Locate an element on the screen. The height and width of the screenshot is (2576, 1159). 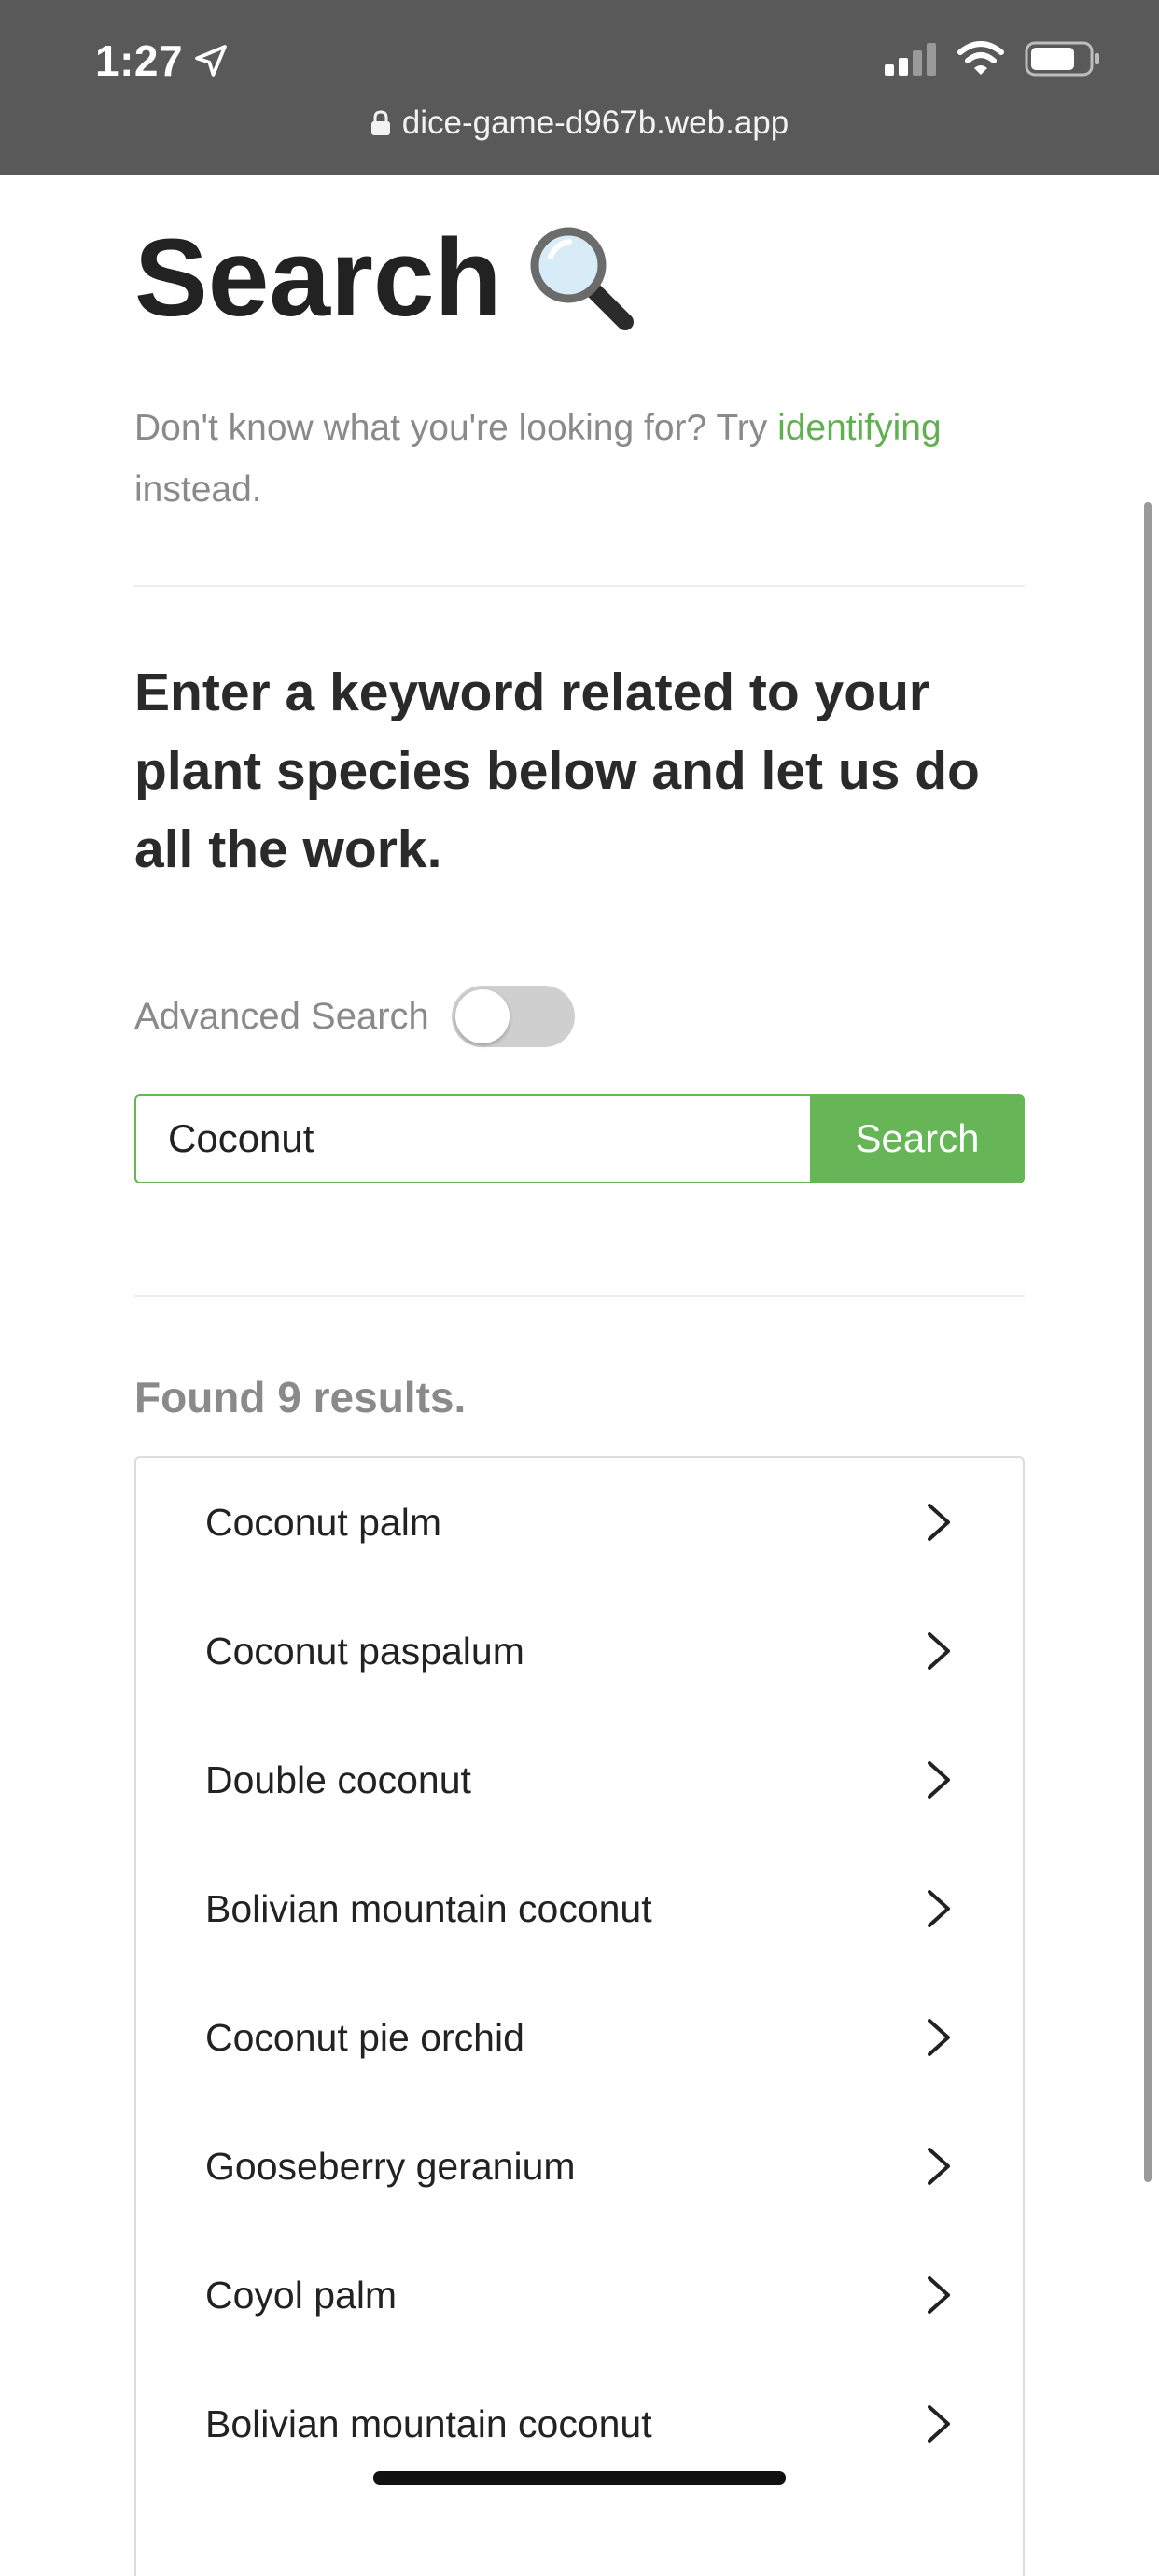
cellular-signal-icon is located at coordinates (910, 59).